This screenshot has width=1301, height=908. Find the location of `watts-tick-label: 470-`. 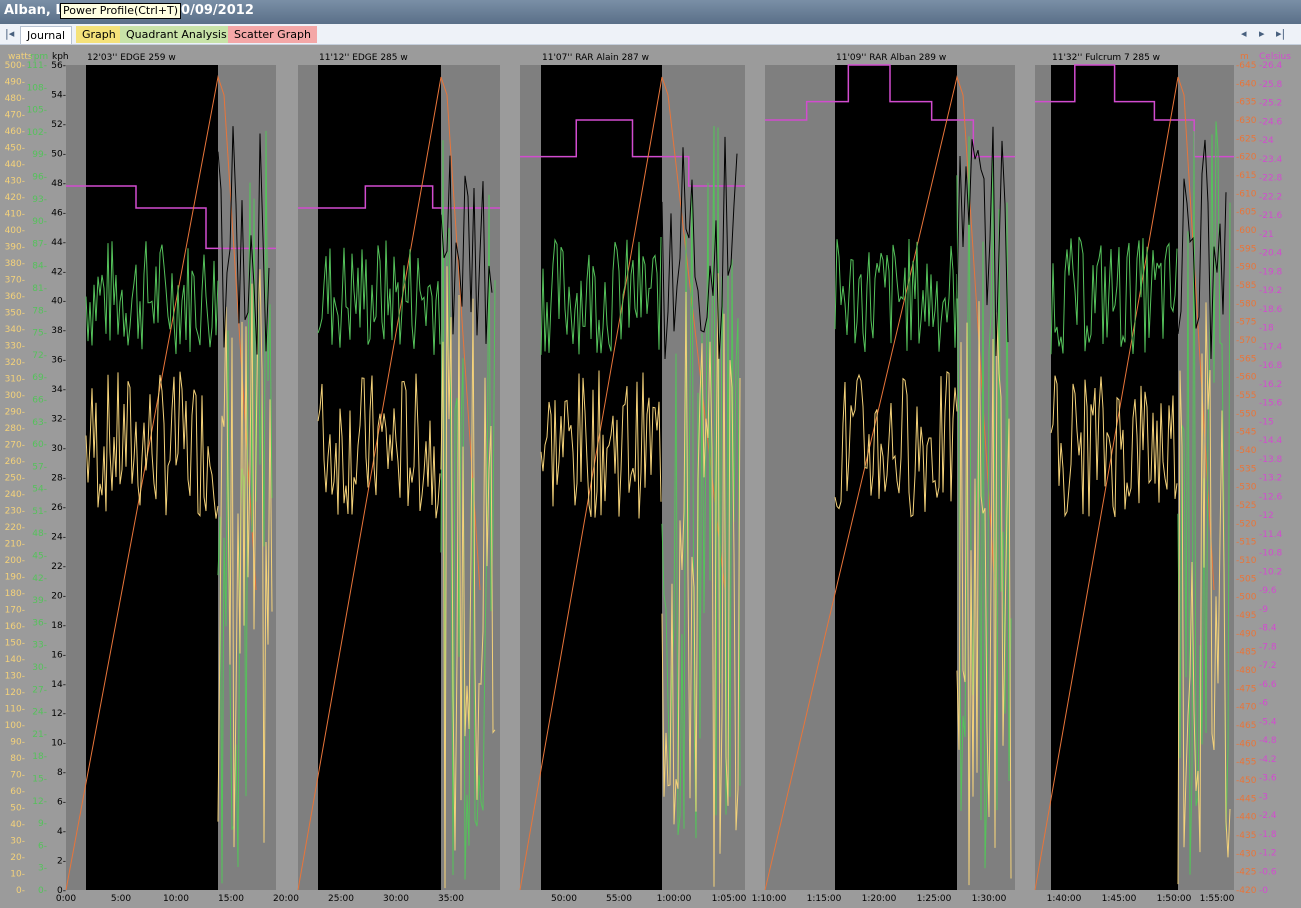

watts-tick-label: 470- is located at coordinates (15, 116).